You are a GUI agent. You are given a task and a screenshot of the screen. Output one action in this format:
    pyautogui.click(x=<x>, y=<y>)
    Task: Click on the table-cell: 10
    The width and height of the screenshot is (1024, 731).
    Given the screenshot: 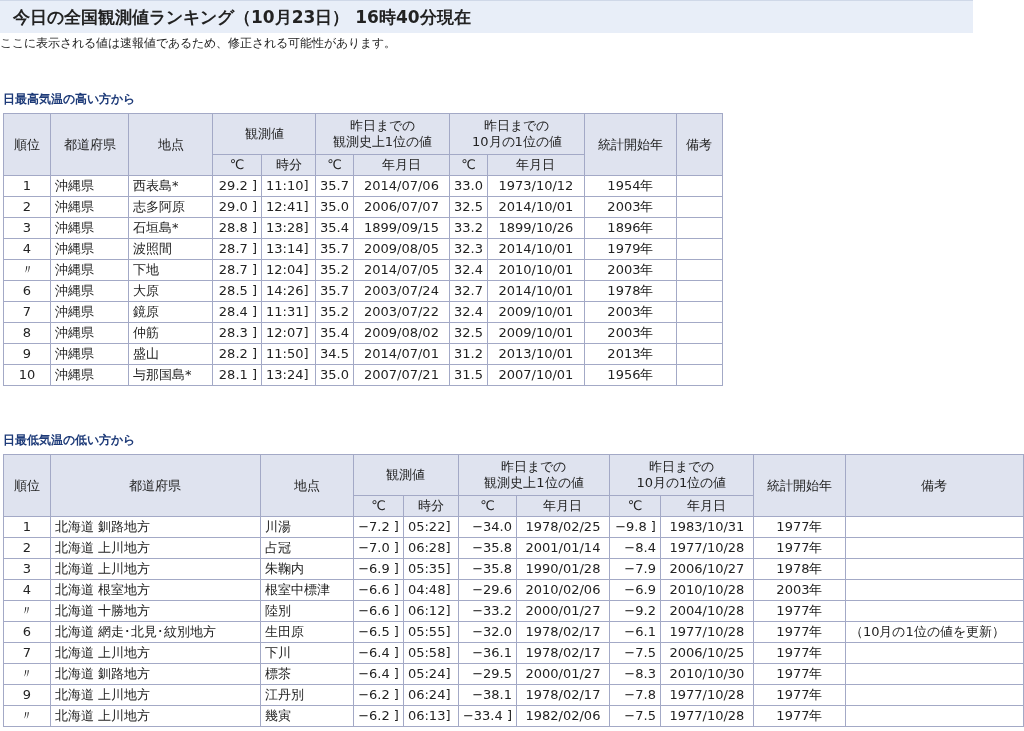 What is the action you would take?
    pyautogui.click(x=27, y=375)
    